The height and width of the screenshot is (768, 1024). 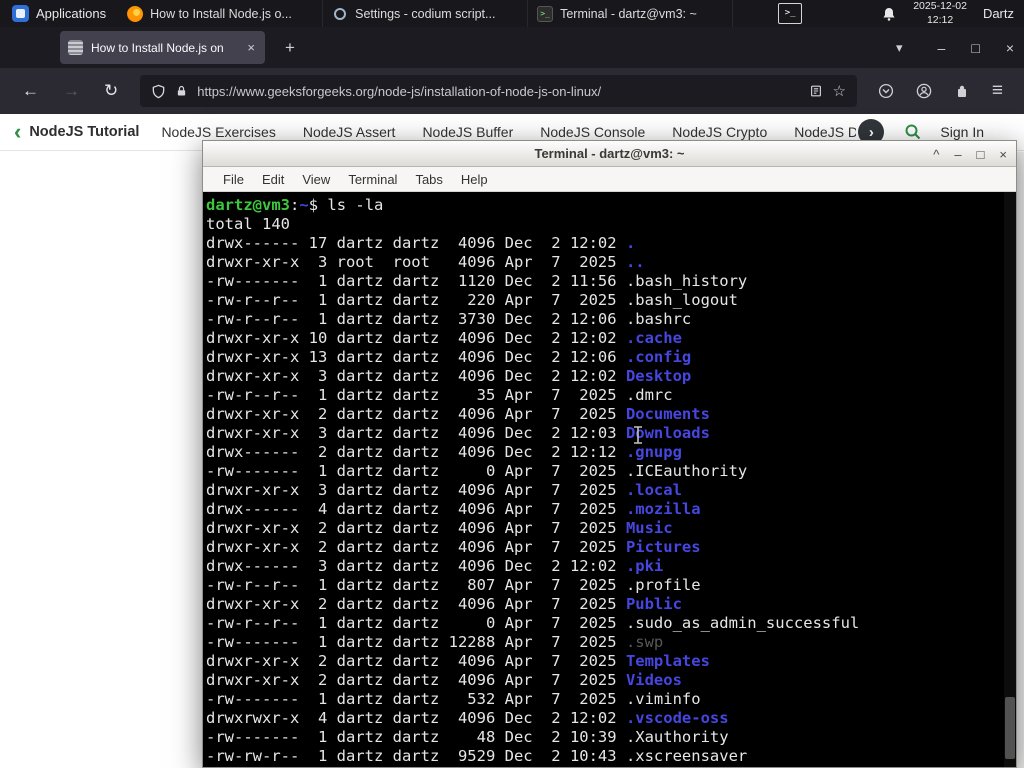 What do you see at coordinates (111, 91) in the screenshot?
I see `reload-button: ↻` at bounding box center [111, 91].